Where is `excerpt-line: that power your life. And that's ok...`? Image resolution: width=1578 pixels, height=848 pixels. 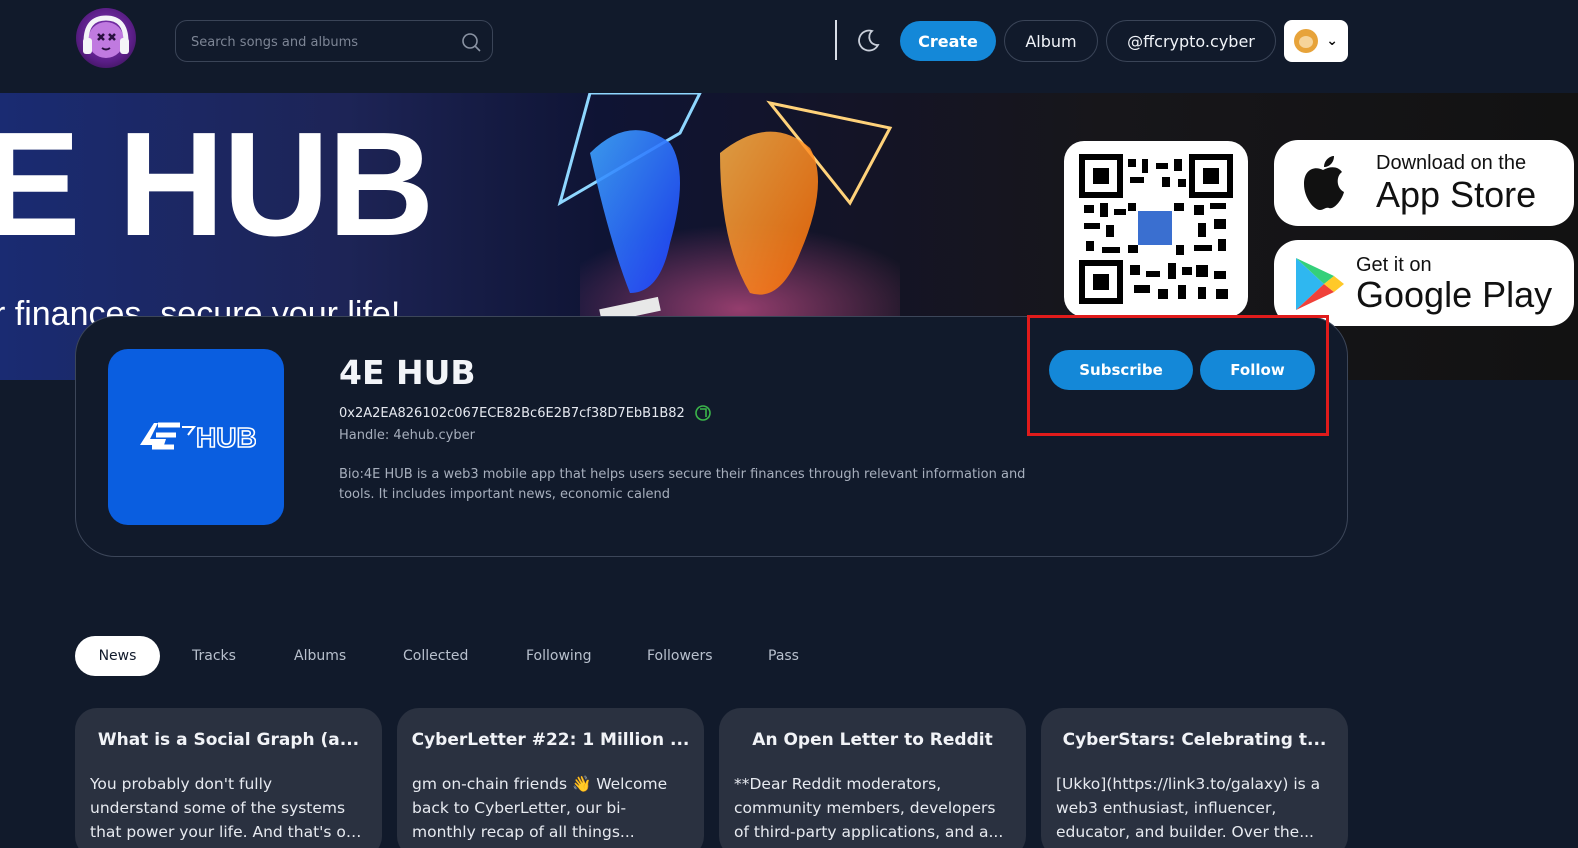 excerpt-line: that power your life. And that's ok... is located at coordinates (229, 832).